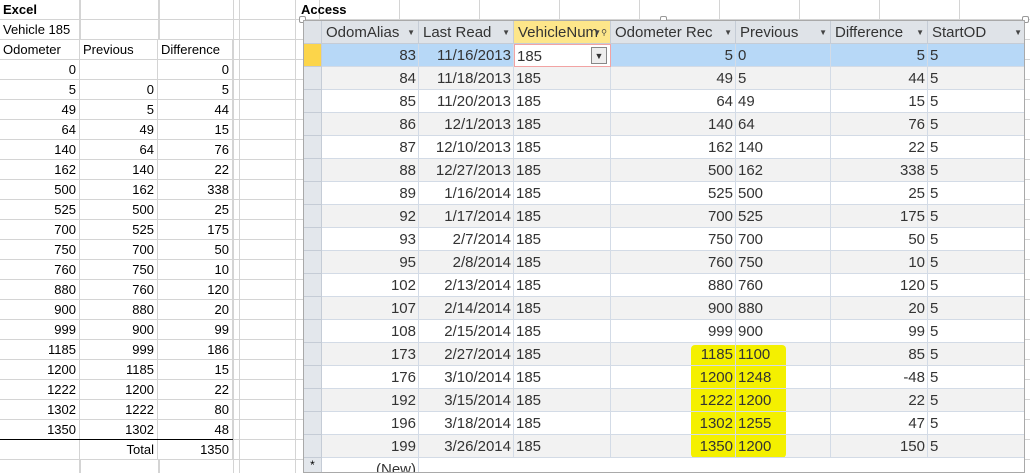 This screenshot has width=1030, height=473. Describe the element at coordinates (119, 230) in the screenshot. I see `excel-cell: 525` at that location.